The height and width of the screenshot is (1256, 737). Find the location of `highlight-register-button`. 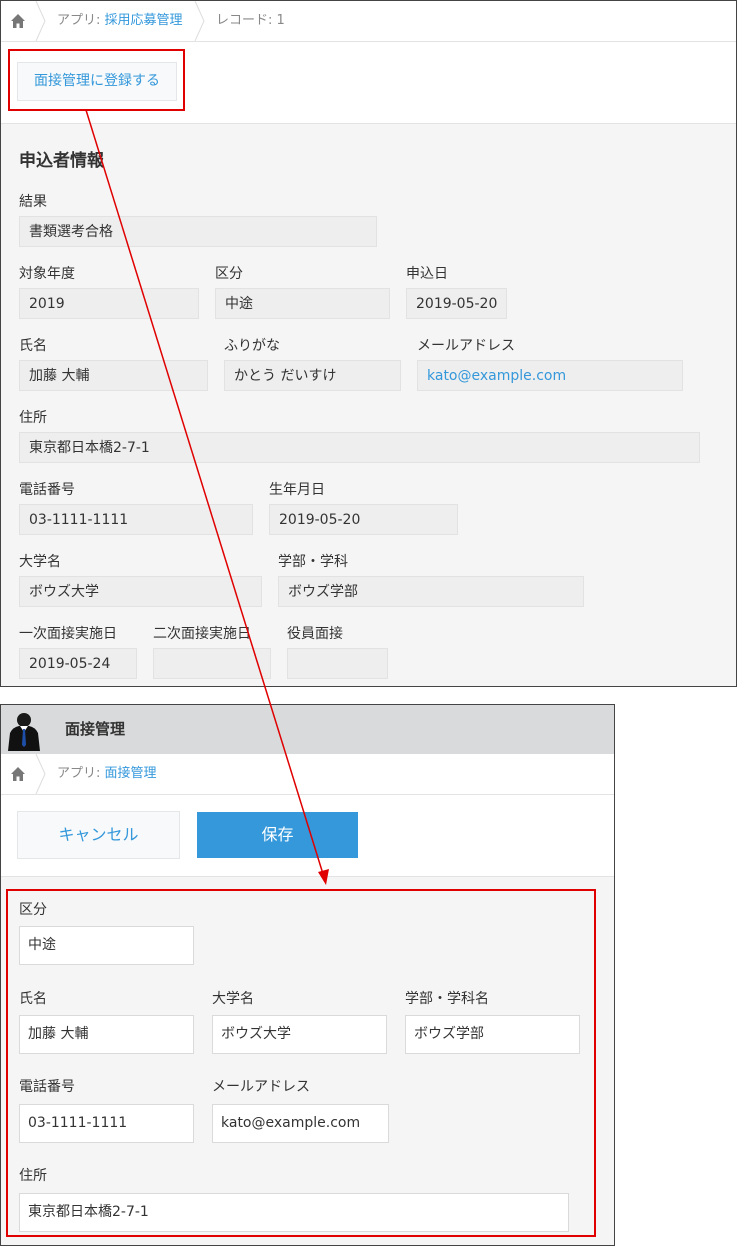

highlight-register-button is located at coordinates (96, 80).